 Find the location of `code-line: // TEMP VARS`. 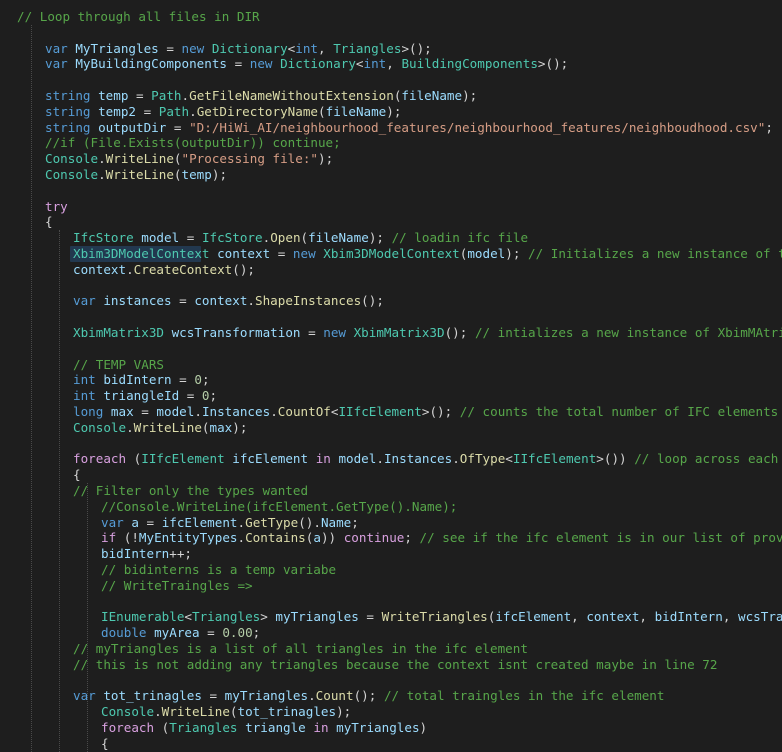

code-line: // TEMP VARS is located at coordinates (118, 365).